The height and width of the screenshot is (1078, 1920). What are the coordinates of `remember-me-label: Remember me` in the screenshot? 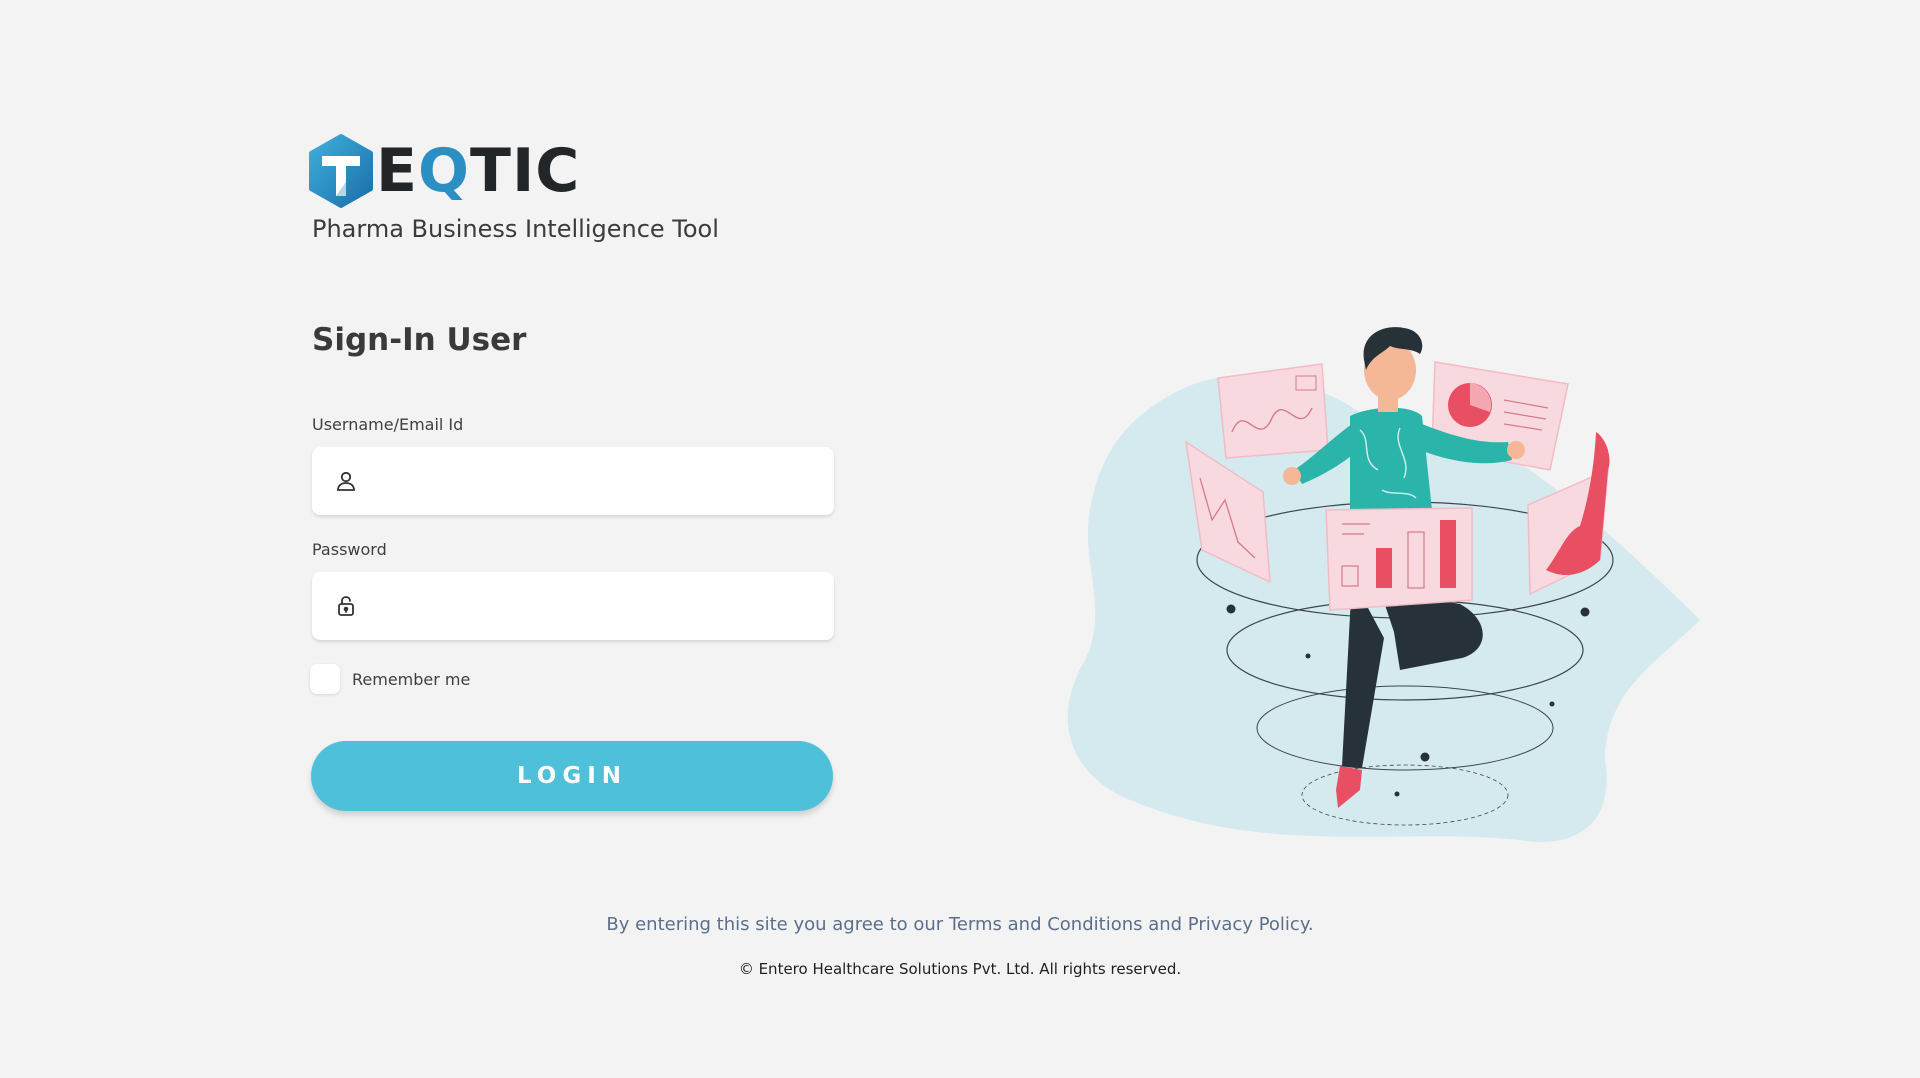 It's located at (411, 679).